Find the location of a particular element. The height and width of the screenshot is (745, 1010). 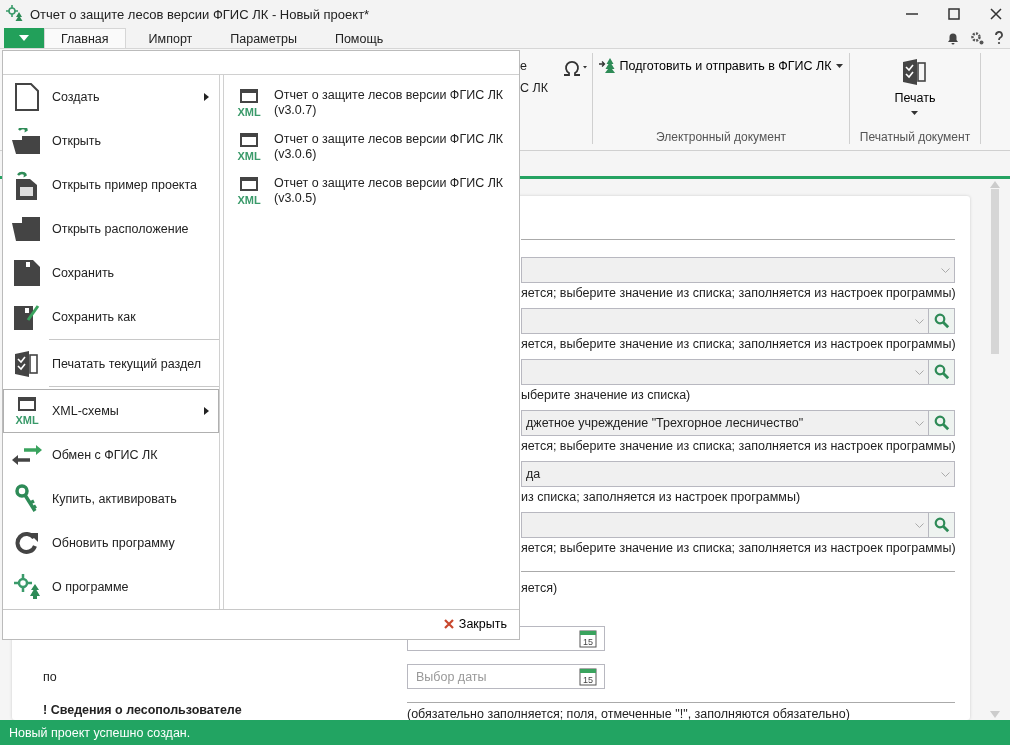

group-label: Печатный документ is located at coordinates (915, 137).